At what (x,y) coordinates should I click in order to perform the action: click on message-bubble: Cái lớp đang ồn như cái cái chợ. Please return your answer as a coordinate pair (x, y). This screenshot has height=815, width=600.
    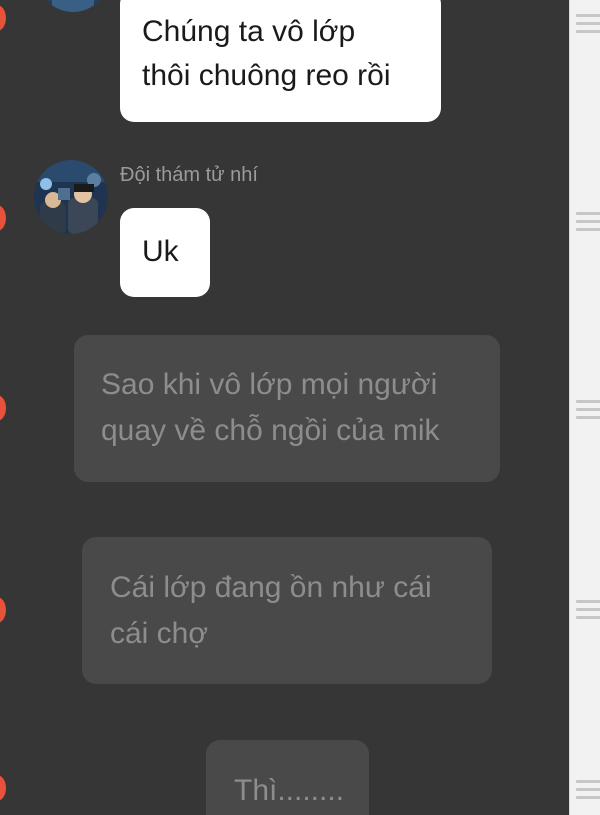
    Looking at the image, I should click on (287, 610).